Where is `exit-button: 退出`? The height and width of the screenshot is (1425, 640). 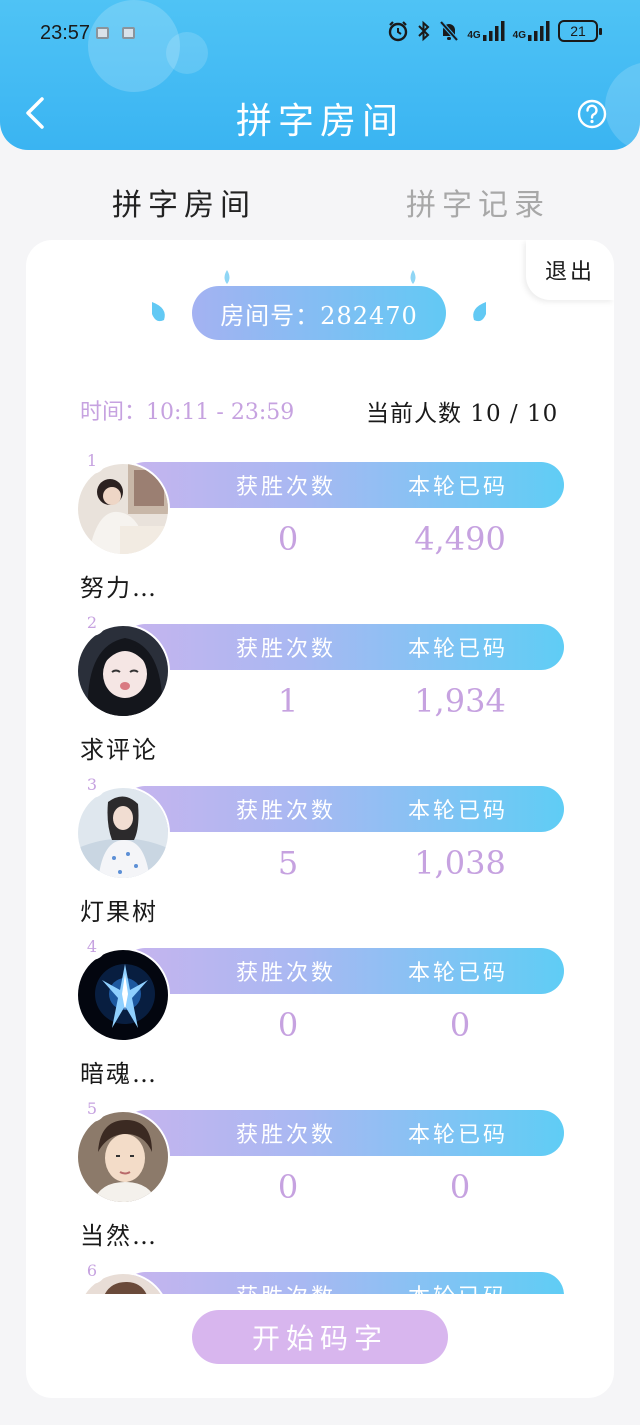 exit-button: 退出 is located at coordinates (570, 270).